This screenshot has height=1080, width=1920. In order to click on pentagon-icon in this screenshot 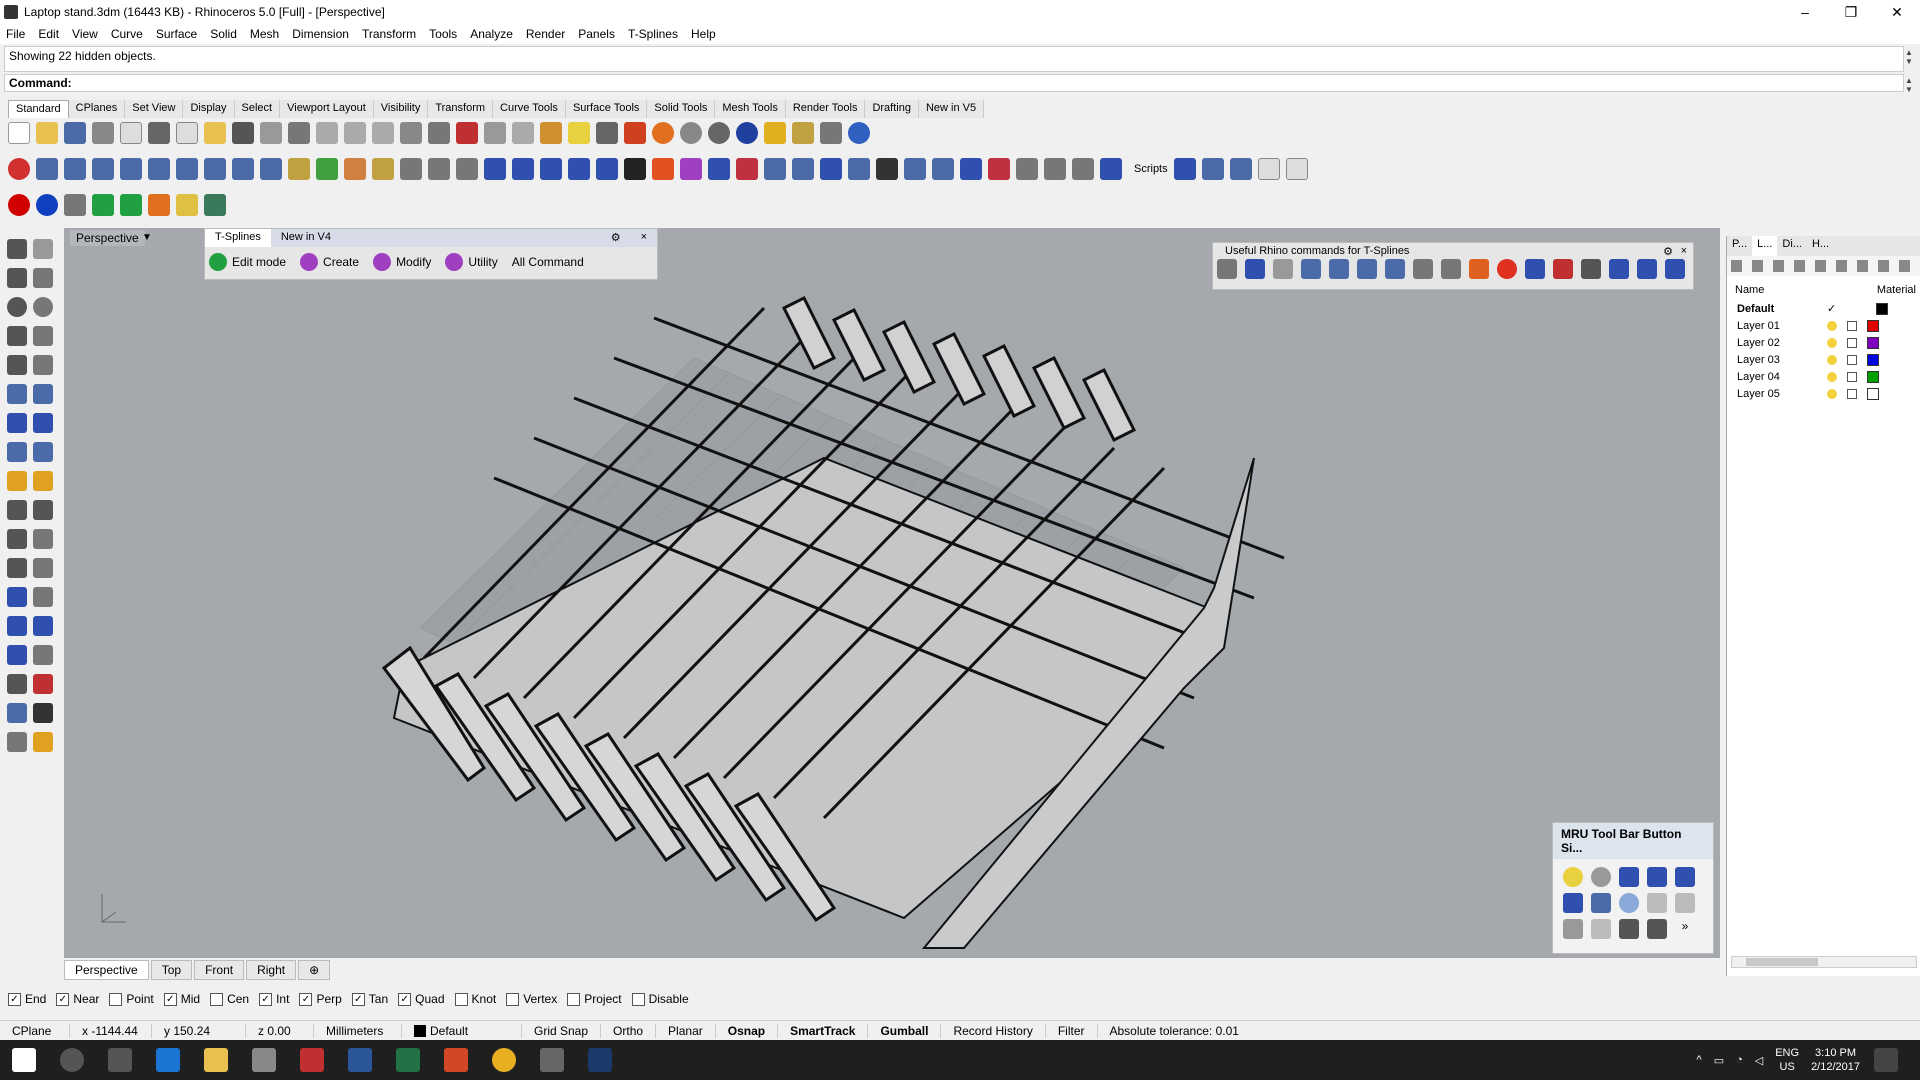, I will do `click(1296, 169)`.